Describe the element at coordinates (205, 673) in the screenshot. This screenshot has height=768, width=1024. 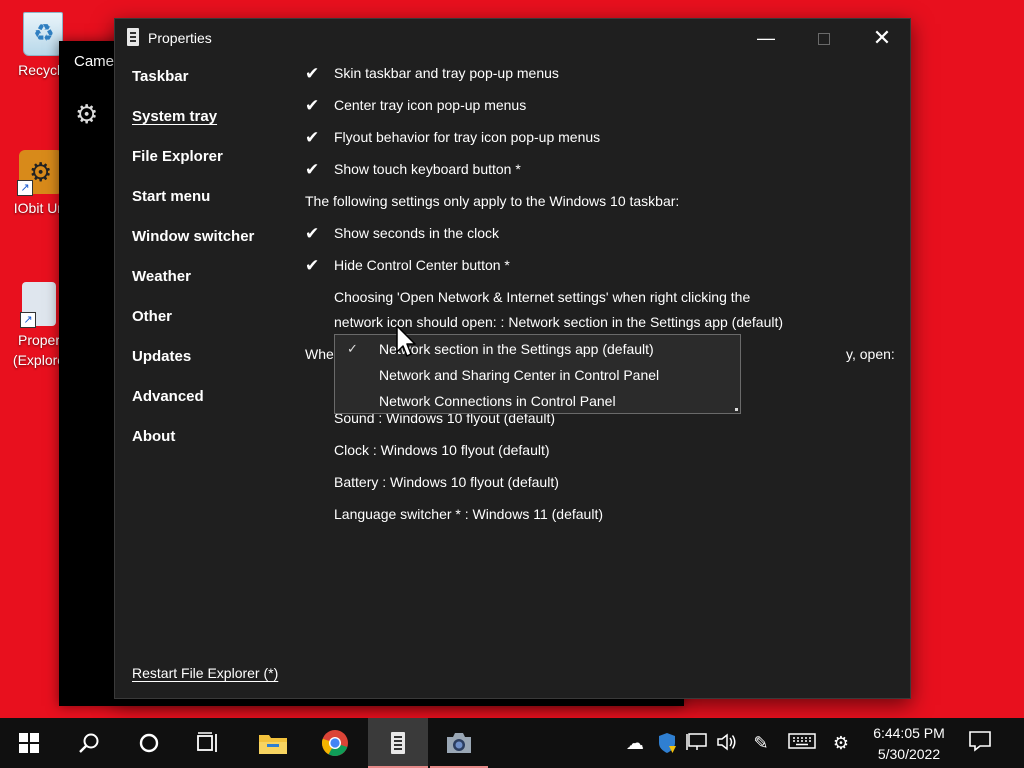
I see `restart-explorer-link: Restart File Explorer (*)` at that location.